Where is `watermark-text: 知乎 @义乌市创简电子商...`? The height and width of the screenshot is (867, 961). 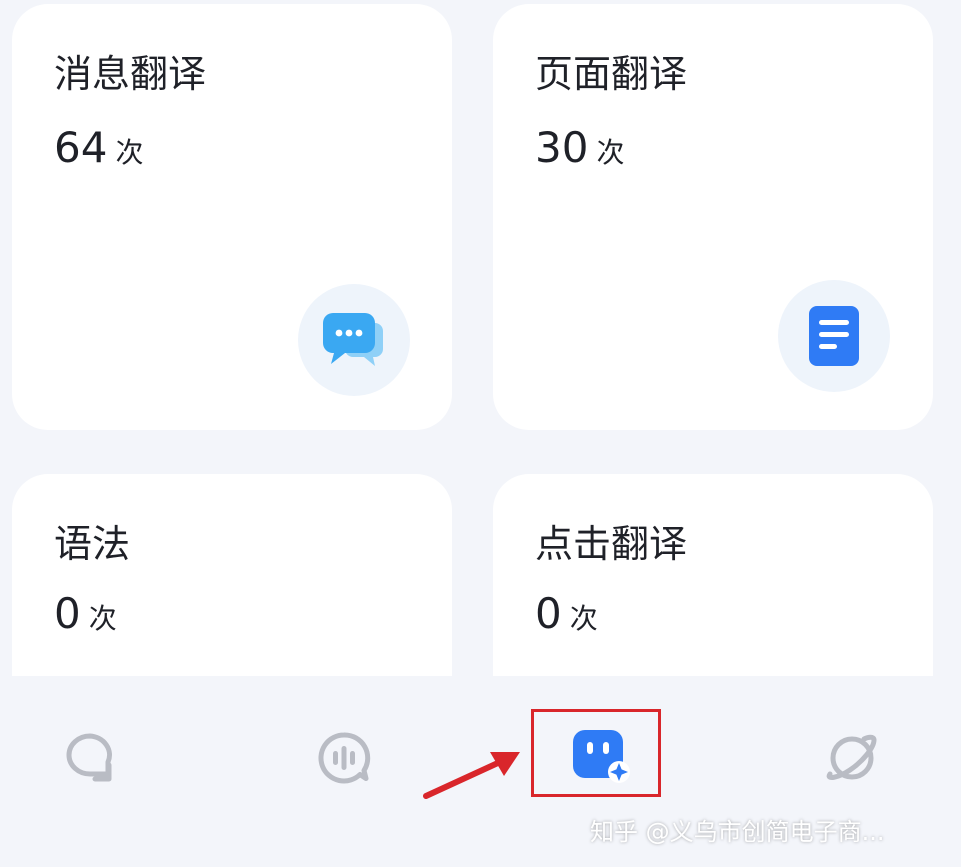 watermark-text: 知乎 @义乌市创简电子商... is located at coordinates (737, 832).